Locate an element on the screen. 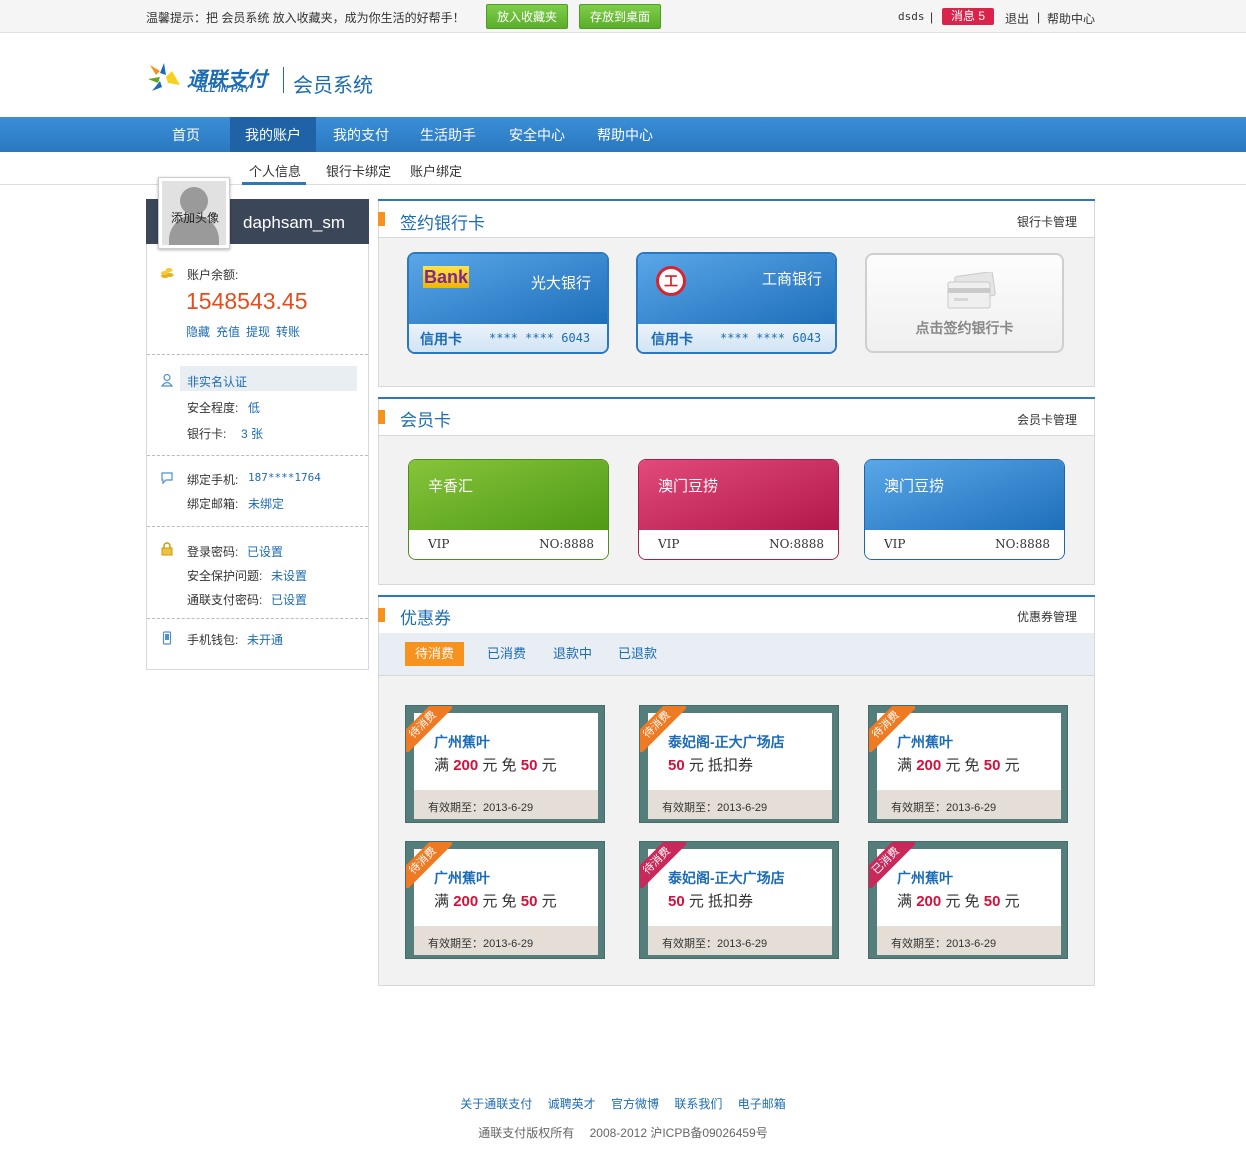  security-level-value: 低 is located at coordinates (254, 408).